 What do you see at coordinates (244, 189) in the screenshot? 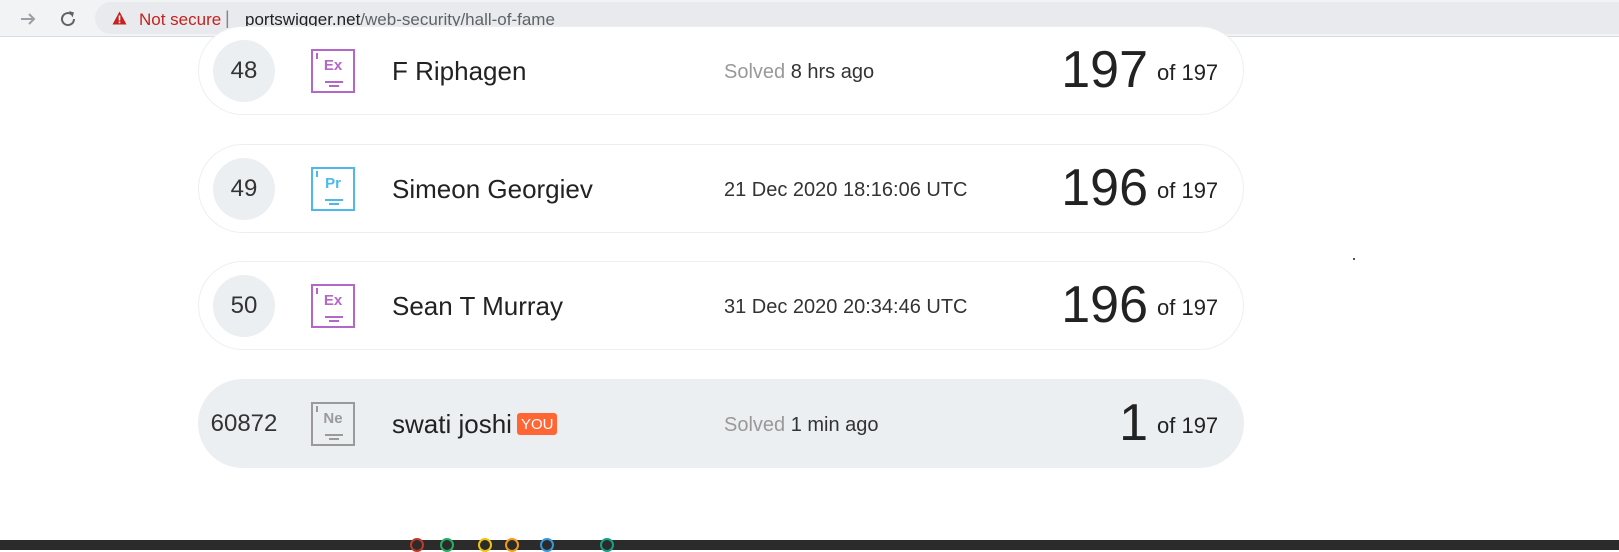
I see `rank-number: 49` at bounding box center [244, 189].